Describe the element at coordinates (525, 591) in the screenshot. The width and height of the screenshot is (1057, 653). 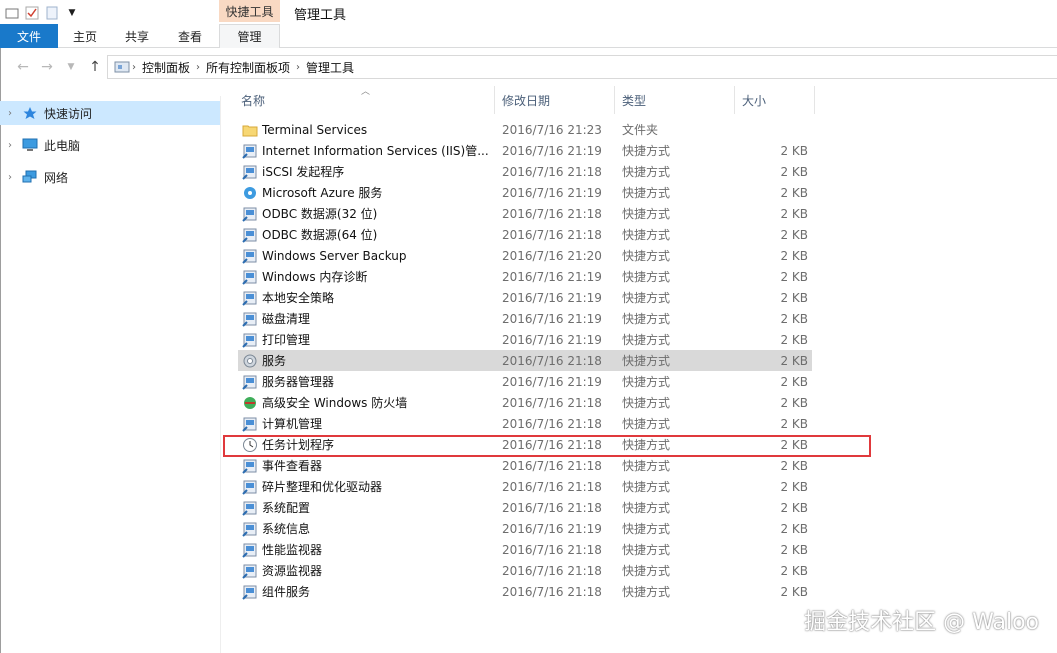
I see `file-row: 组件服务 2016/7/16 21:18 快捷方式 2 KB` at that location.